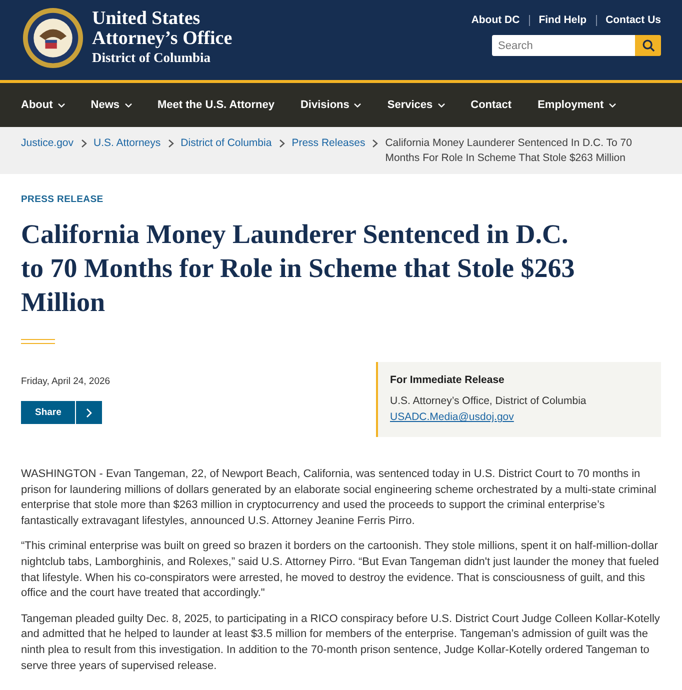 The width and height of the screenshot is (682, 690). What do you see at coordinates (147, 19) in the screenshot?
I see `office-title: United States` at bounding box center [147, 19].